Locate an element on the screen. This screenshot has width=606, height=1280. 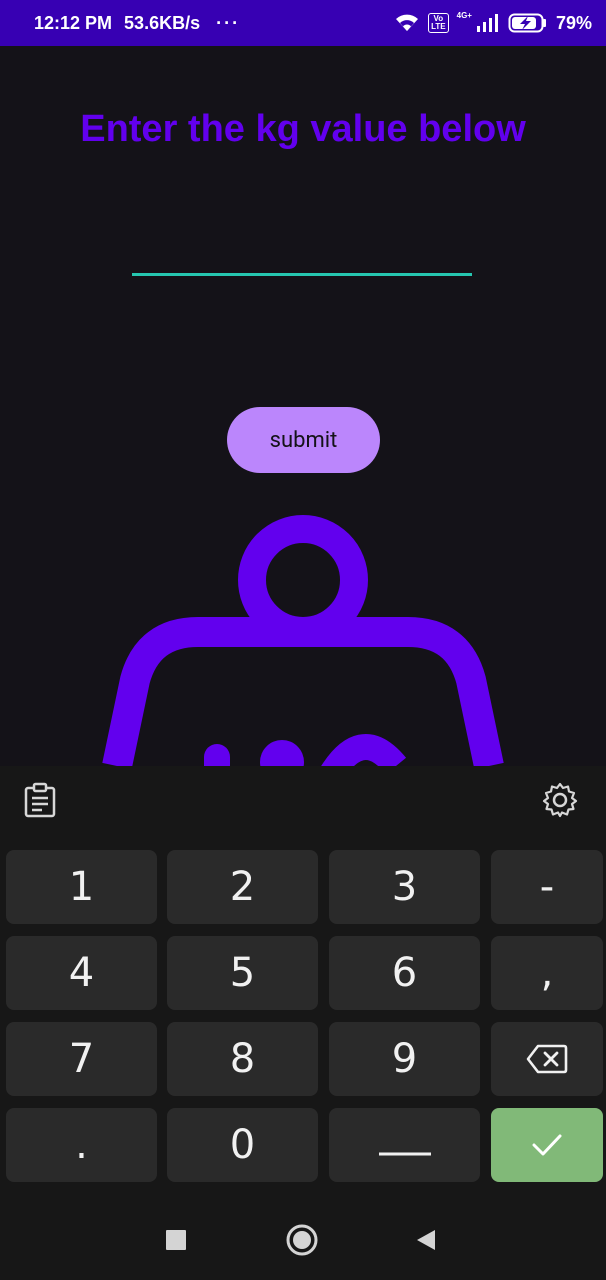
backspace-key is located at coordinates (547, 1059).